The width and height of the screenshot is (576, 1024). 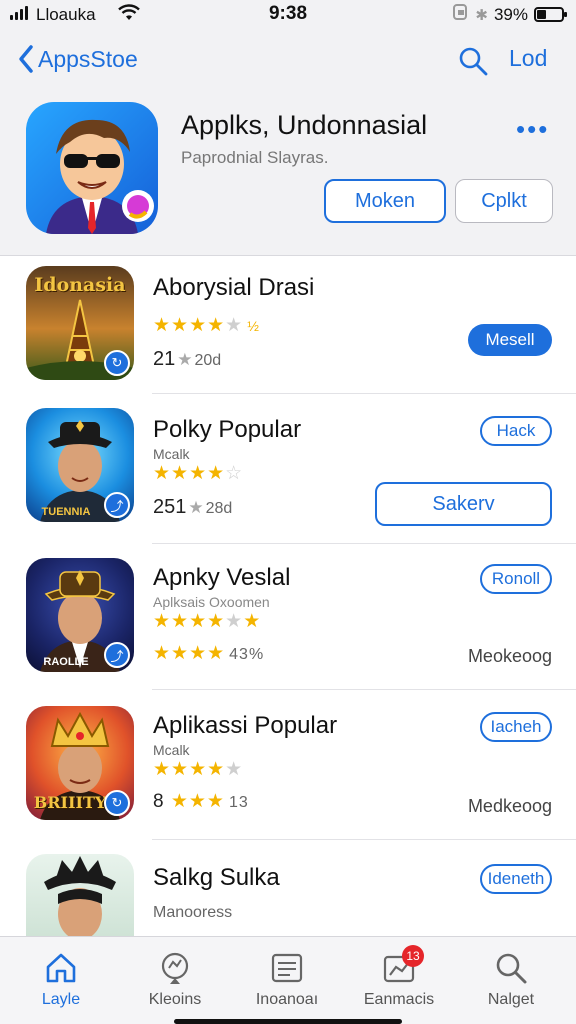 I want to click on back-label: AppsStoe, so click(x=88, y=58).